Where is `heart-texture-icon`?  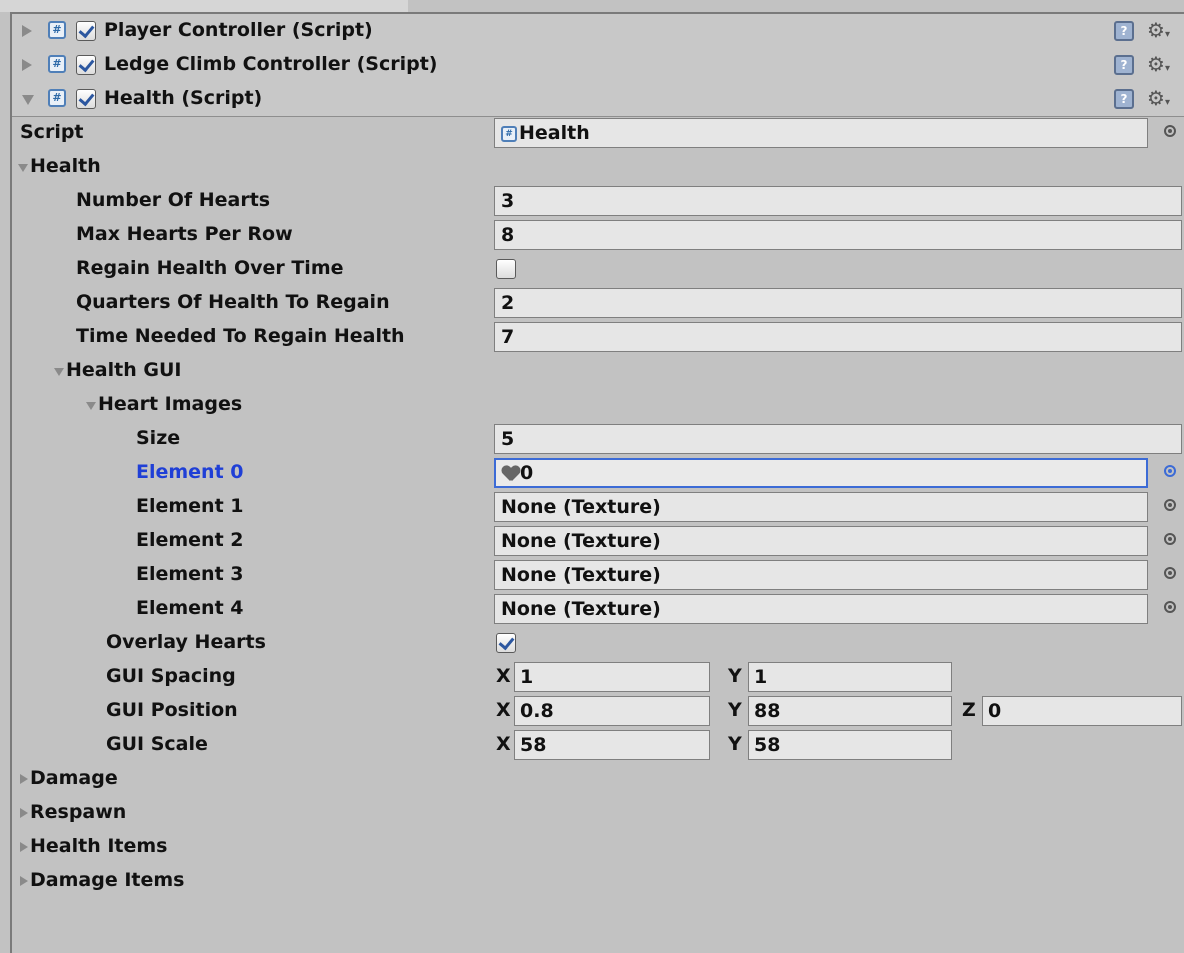 heart-texture-icon is located at coordinates (511, 474).